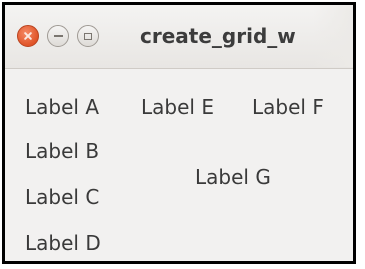 This screenshot has height=269, width=365. I want to click on label-b: Label B, so click(62, 151).